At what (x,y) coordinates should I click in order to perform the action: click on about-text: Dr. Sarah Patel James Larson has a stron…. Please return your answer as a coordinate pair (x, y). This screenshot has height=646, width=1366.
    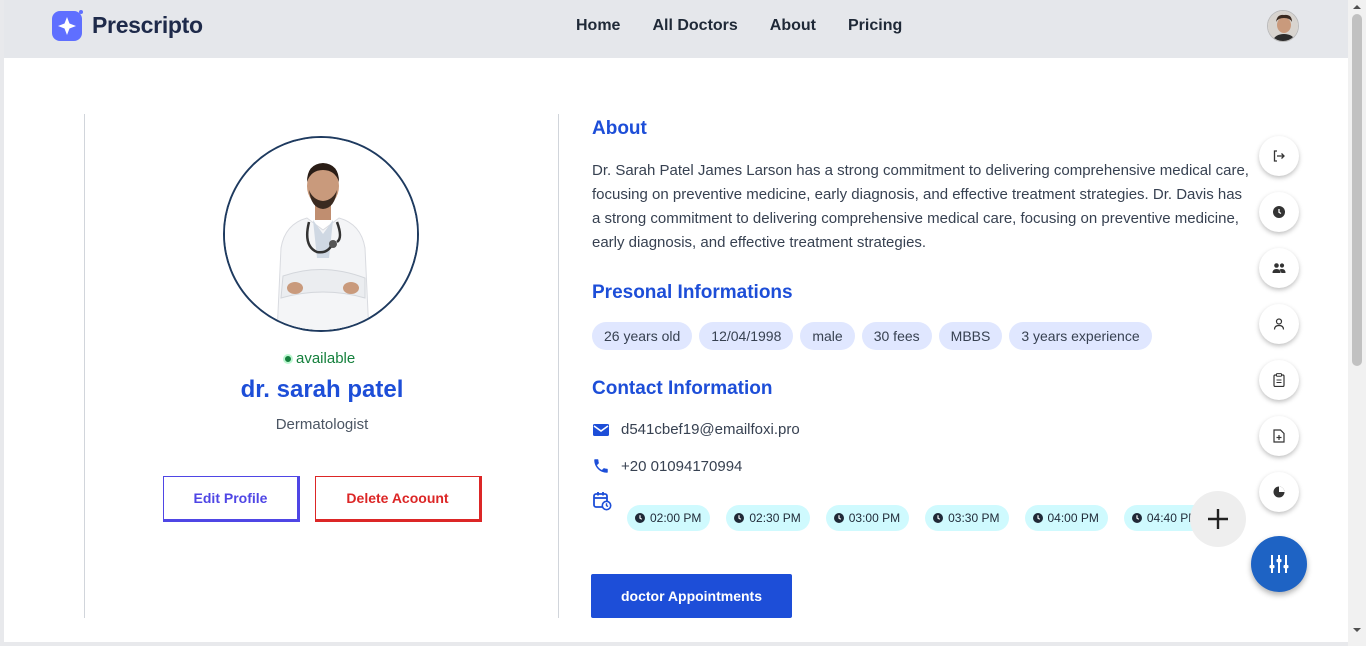
    Looking at the image, I should click on (920, 206).